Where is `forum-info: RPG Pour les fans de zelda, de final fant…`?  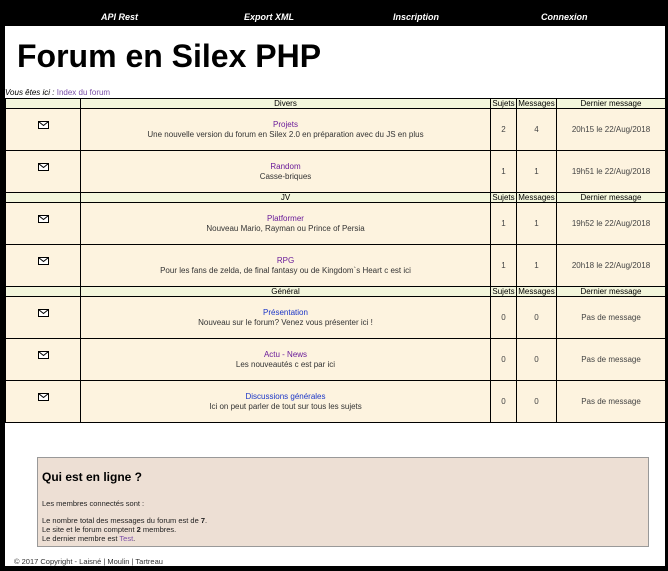 forum-info: RPG Pour les fans de zelda, de final fant… is located at coordinates (285, 265).